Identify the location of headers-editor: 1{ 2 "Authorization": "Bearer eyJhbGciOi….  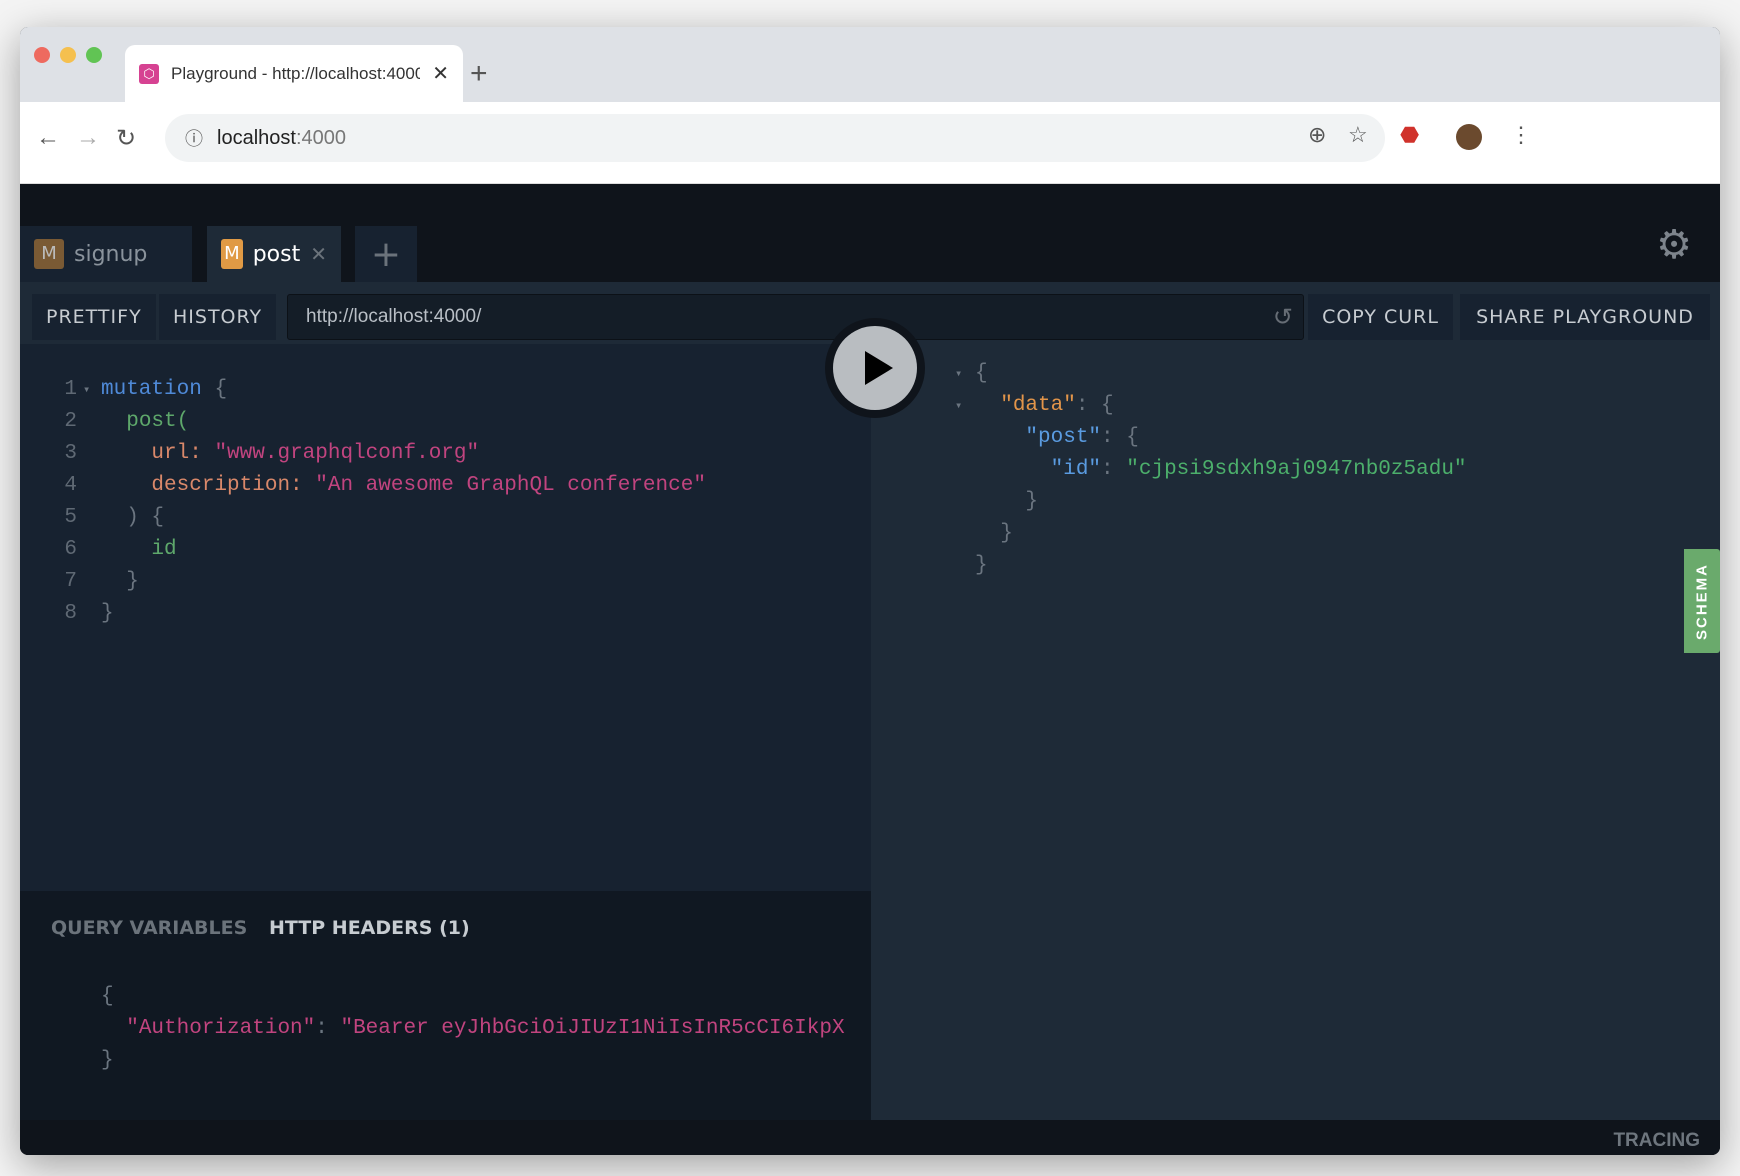
(486, 1029).